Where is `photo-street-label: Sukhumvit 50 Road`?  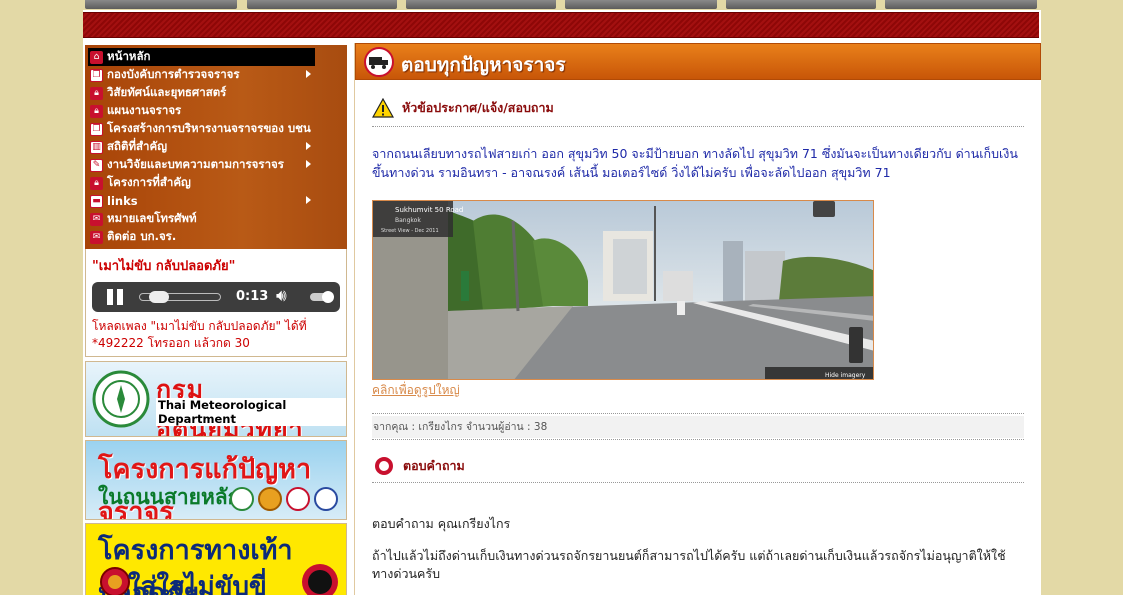
photo-street-label: Sukhumvit 50 Road is located at coordinates (429, 210).